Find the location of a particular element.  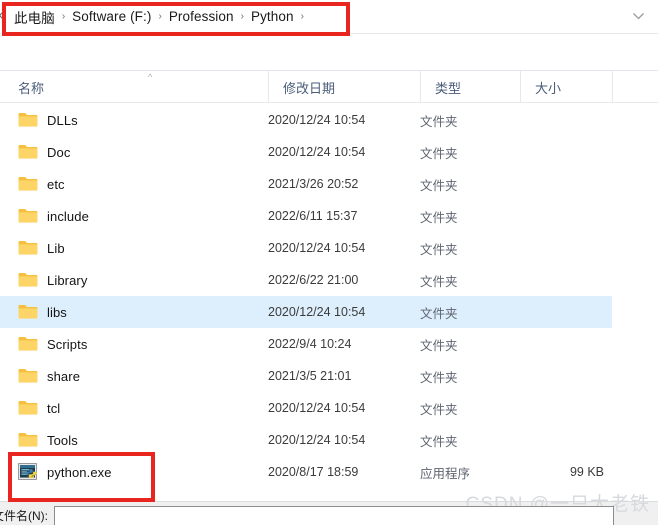

table-row: tcl 2020/12/24 10:54 文件夹 is located at coordinates (306, 408).